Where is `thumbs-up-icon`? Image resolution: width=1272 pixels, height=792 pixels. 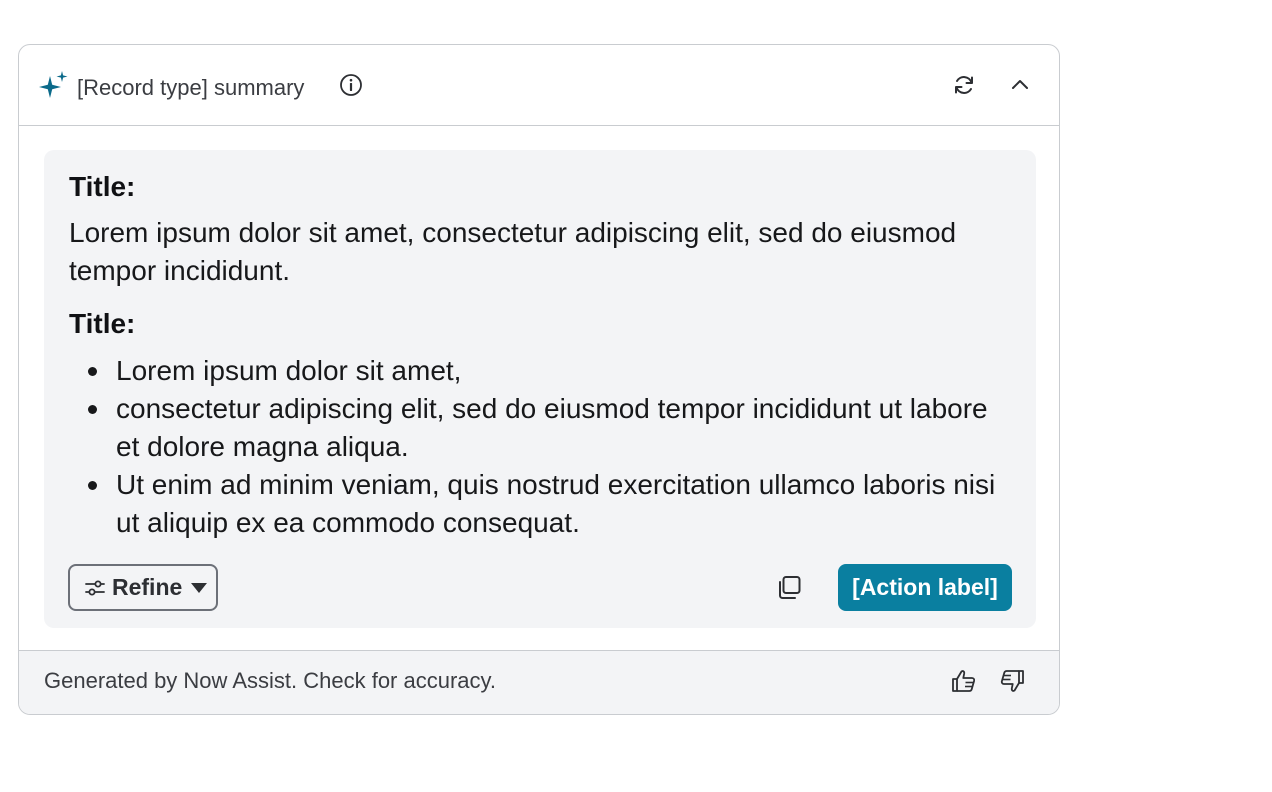 thumbs-up-icon is located at coordinates (964, 681).